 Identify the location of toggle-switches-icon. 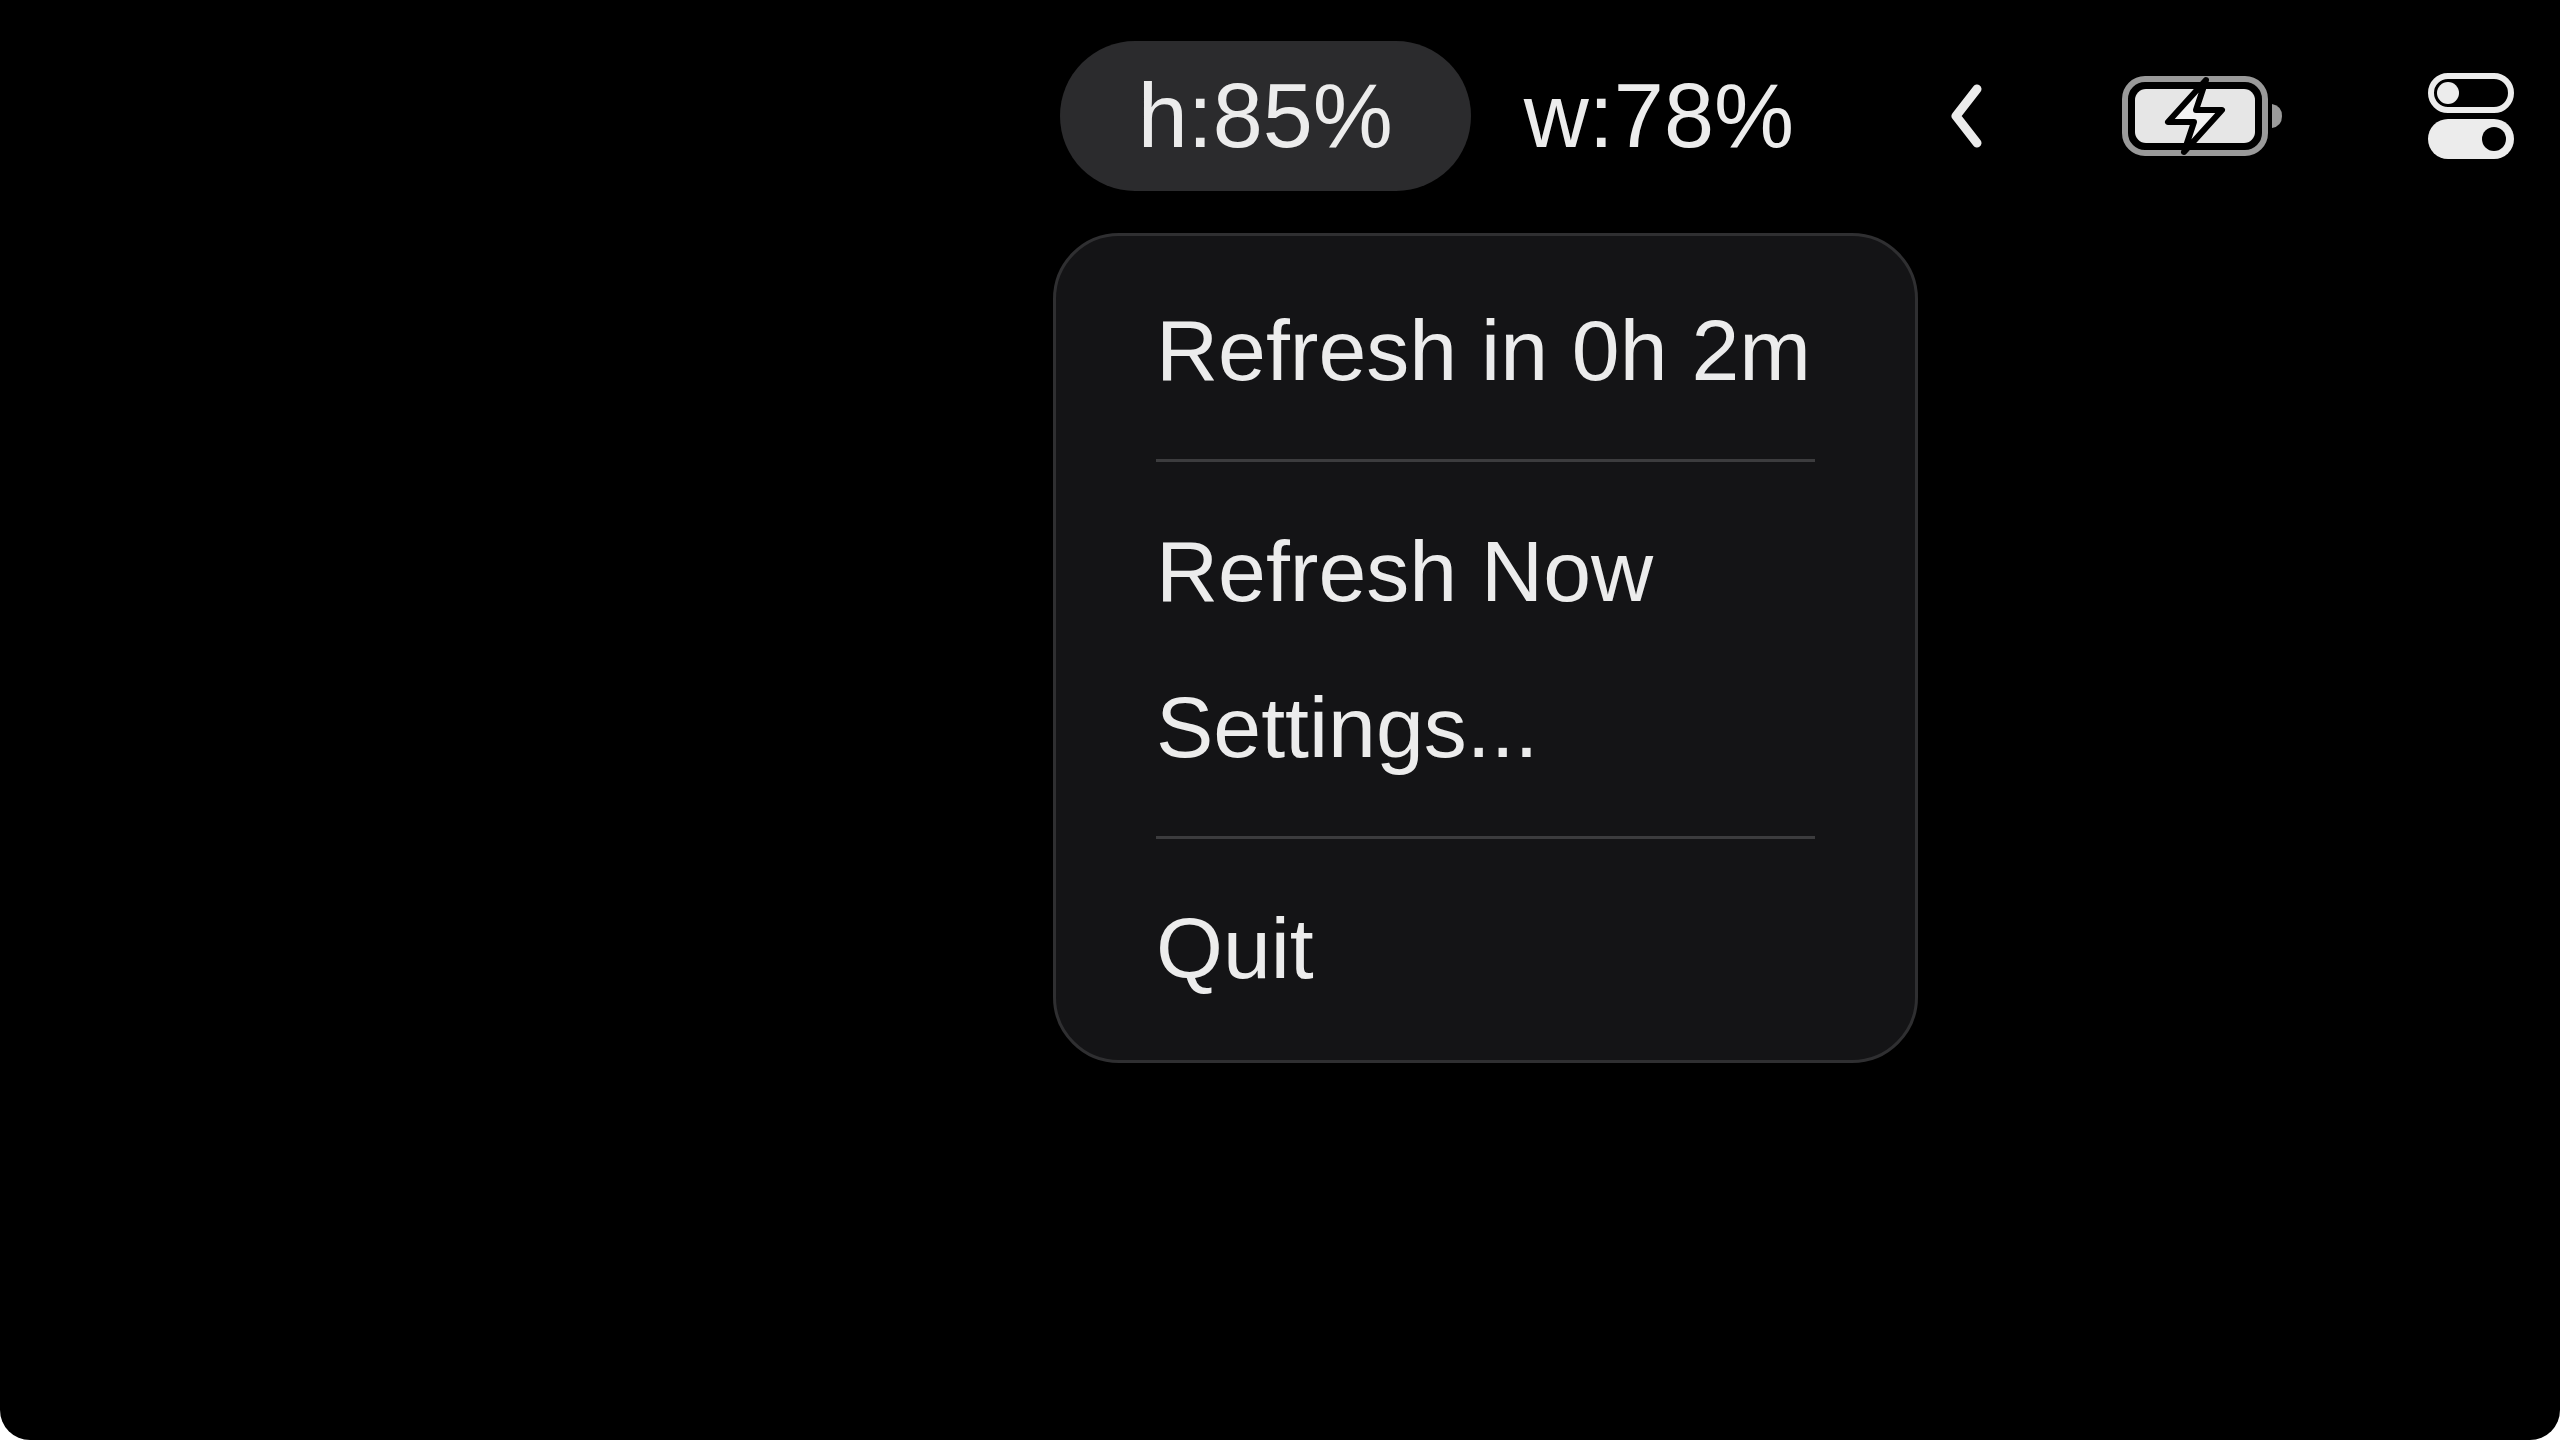
(2471, 116).